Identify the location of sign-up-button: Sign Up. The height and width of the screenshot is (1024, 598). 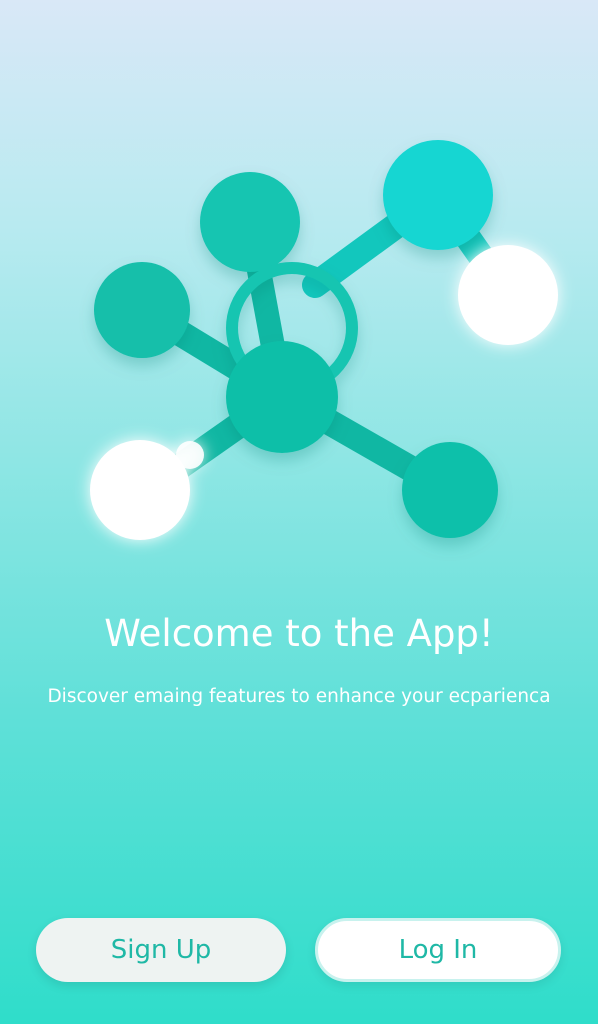
(161, 950).